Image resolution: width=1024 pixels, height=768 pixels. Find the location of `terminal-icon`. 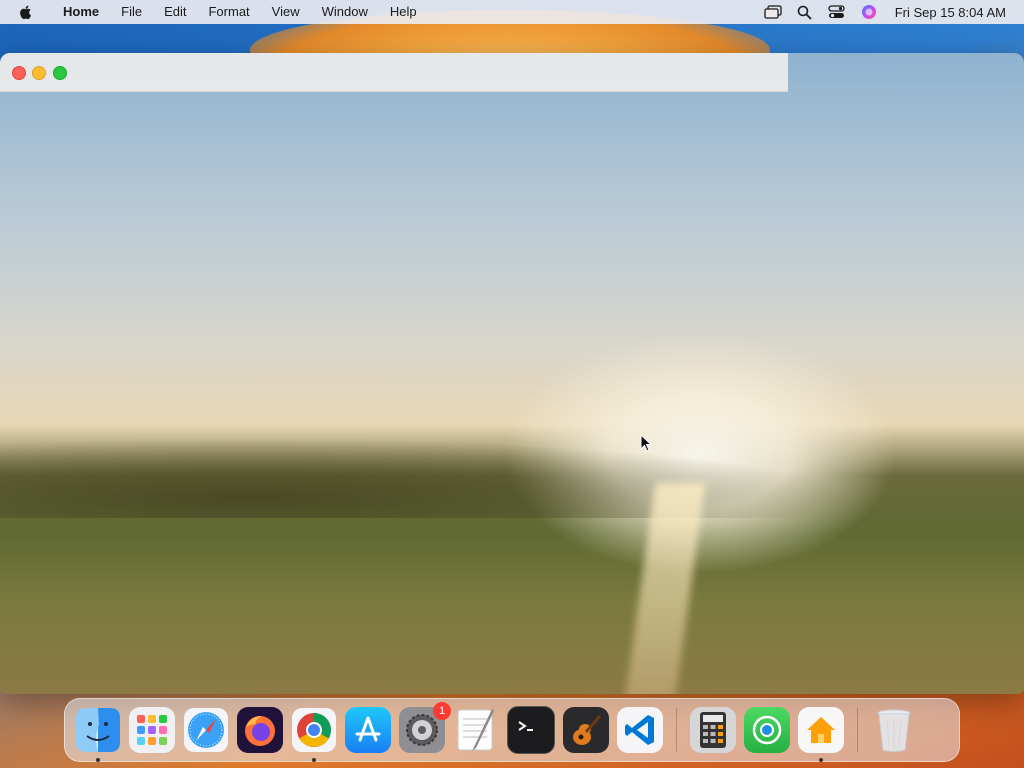

terminal-icon is located at coordinates (525, 726).